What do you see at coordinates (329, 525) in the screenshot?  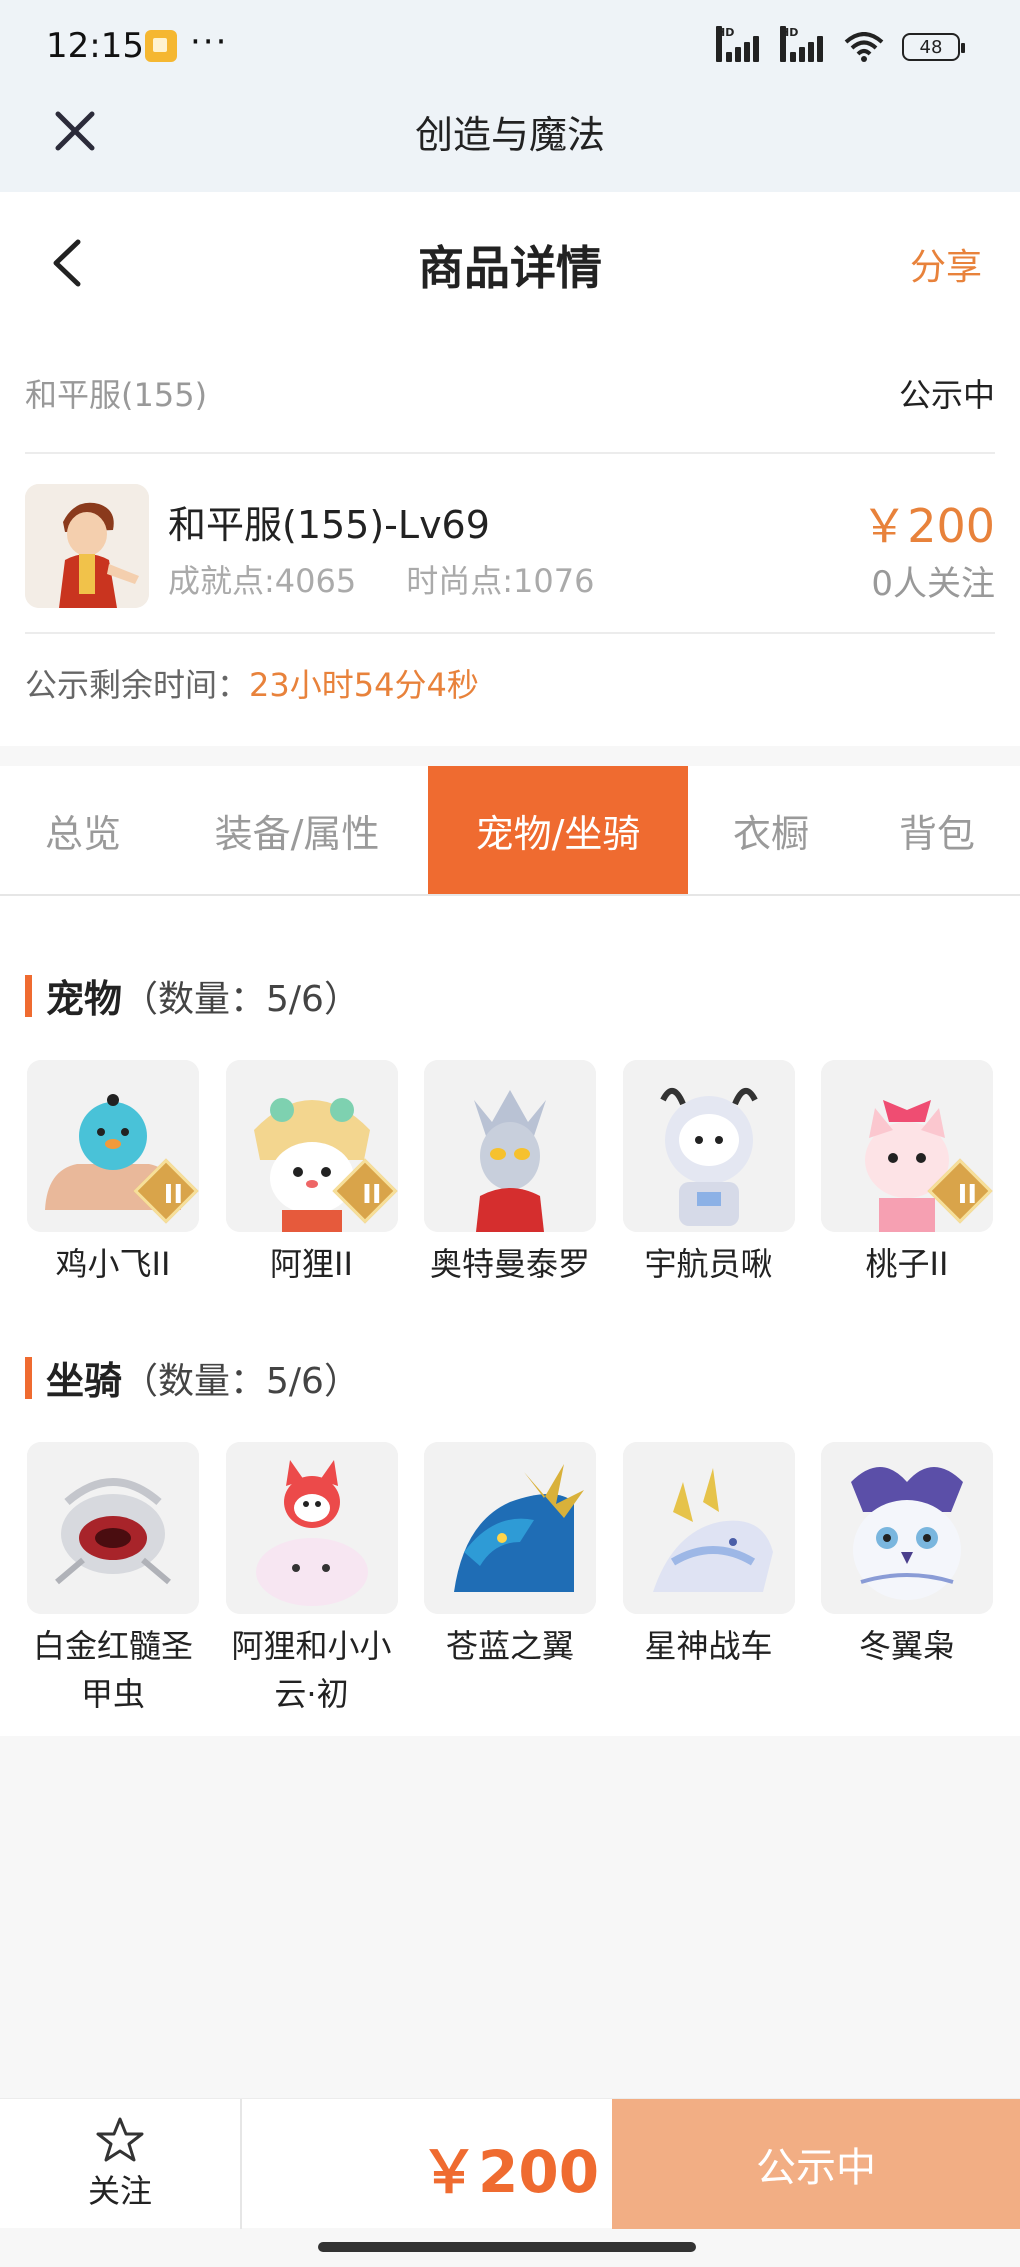 I see `character-title: 和平服(155)-Lv69` at bounding box center [329, 525].